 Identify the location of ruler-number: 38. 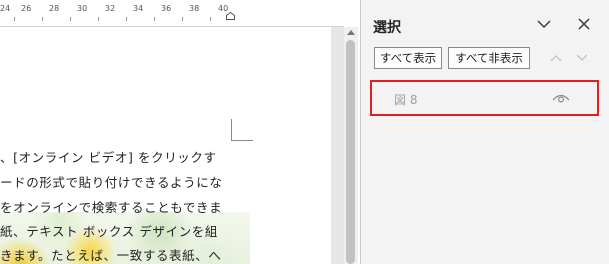
(194, 8).